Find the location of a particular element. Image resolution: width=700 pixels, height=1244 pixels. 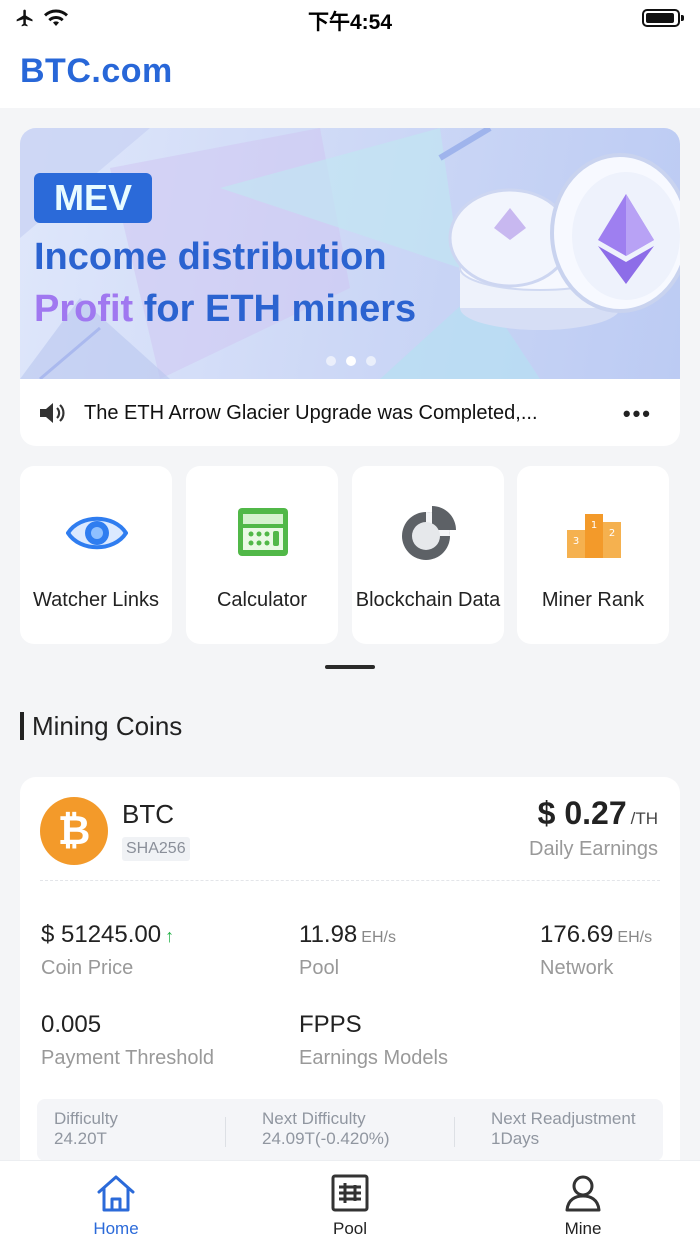

coin-price-label: Coin Price is located at coordinates (87, 968).